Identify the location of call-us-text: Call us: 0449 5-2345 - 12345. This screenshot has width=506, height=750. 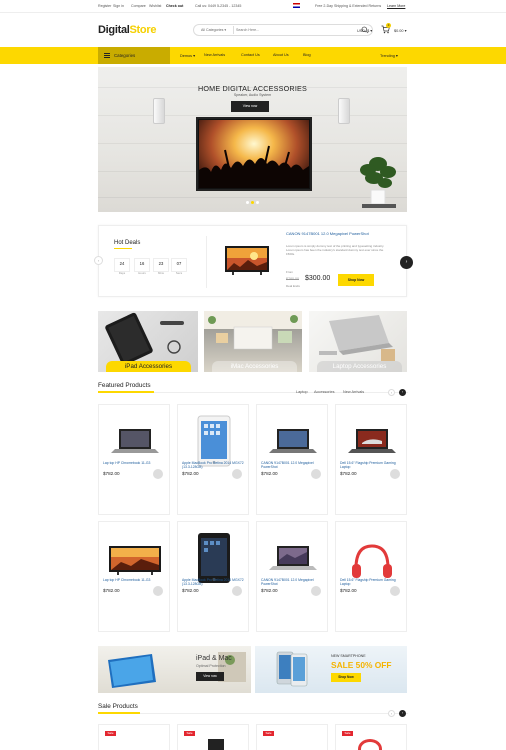
(218, 6).